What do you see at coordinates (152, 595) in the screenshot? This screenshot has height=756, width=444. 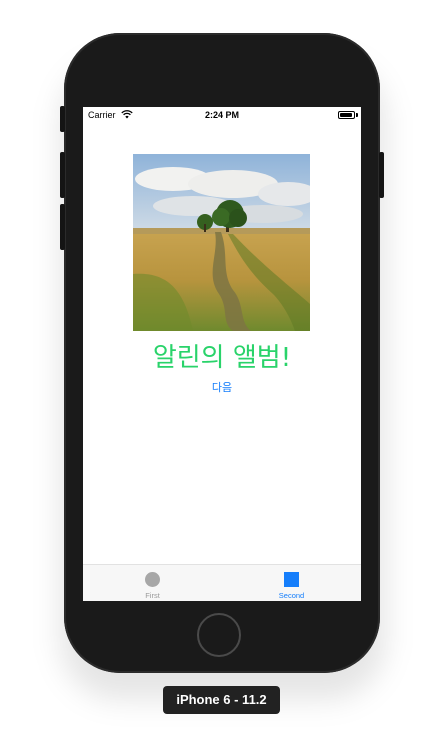 I see `tab-first-label: First` at bounding box center [152, 595].